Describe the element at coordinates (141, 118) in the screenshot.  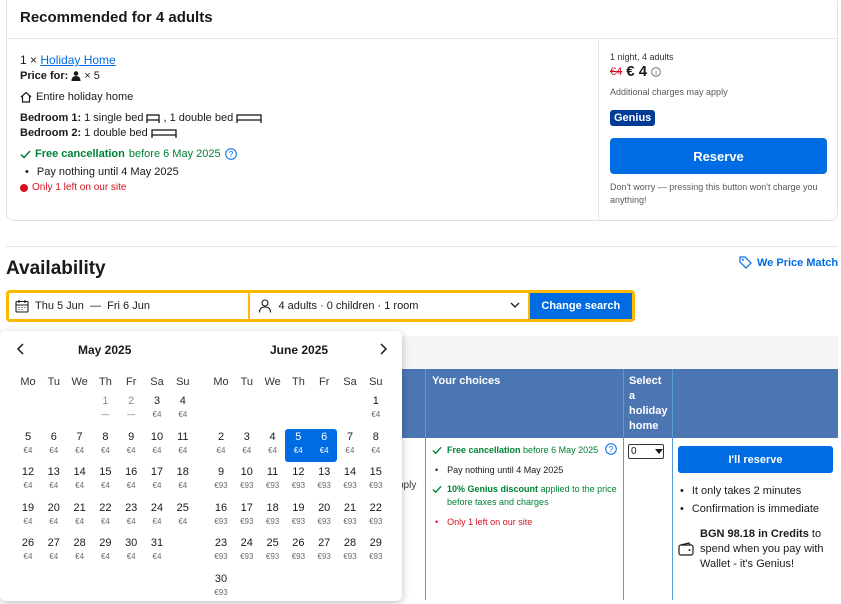
I see `bedroom-1: Bedroom 1: 1 single bed , 1 double bed` at that location.